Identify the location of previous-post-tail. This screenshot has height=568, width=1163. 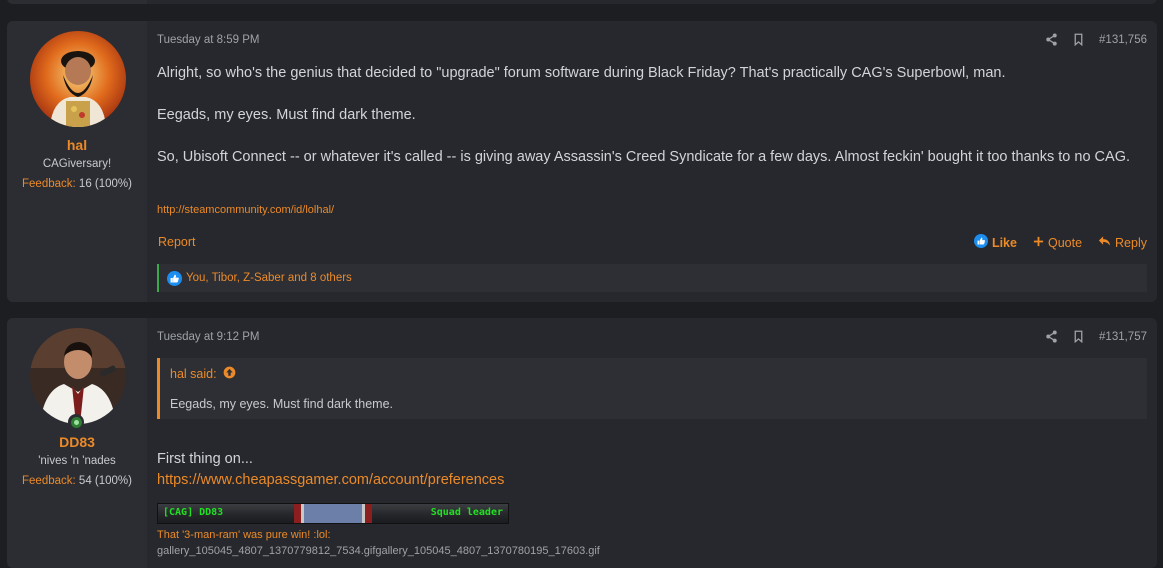
(582, 2).